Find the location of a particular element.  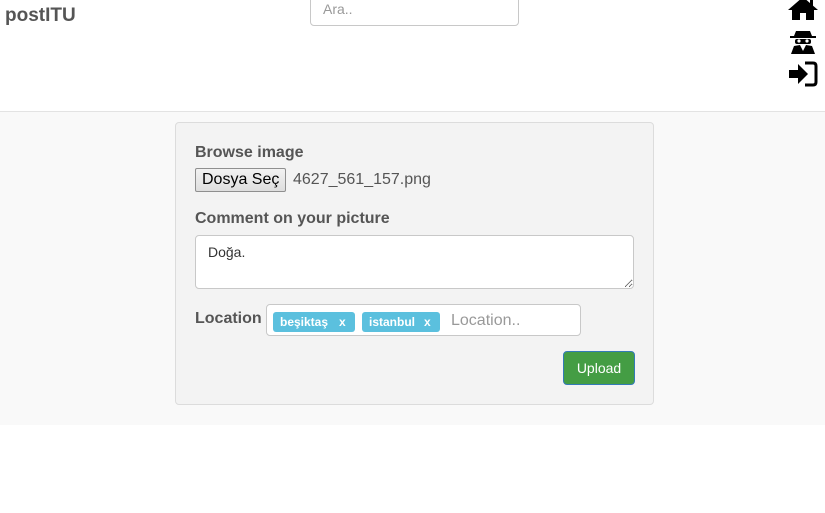

choose-file-button: Dosya Seç is located at coordinates (241, 180).